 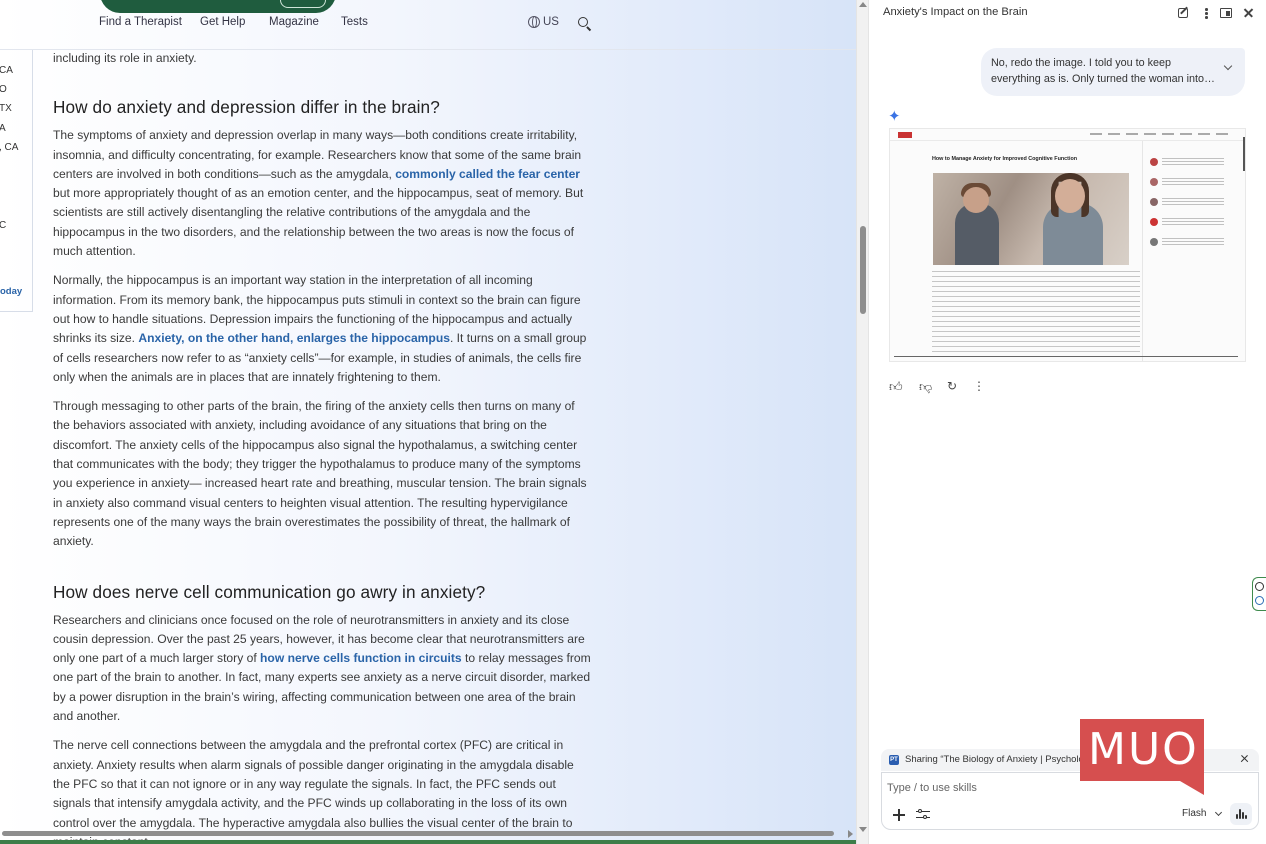 I want to click on nav-verified-pill, so click(x=218, y=6).